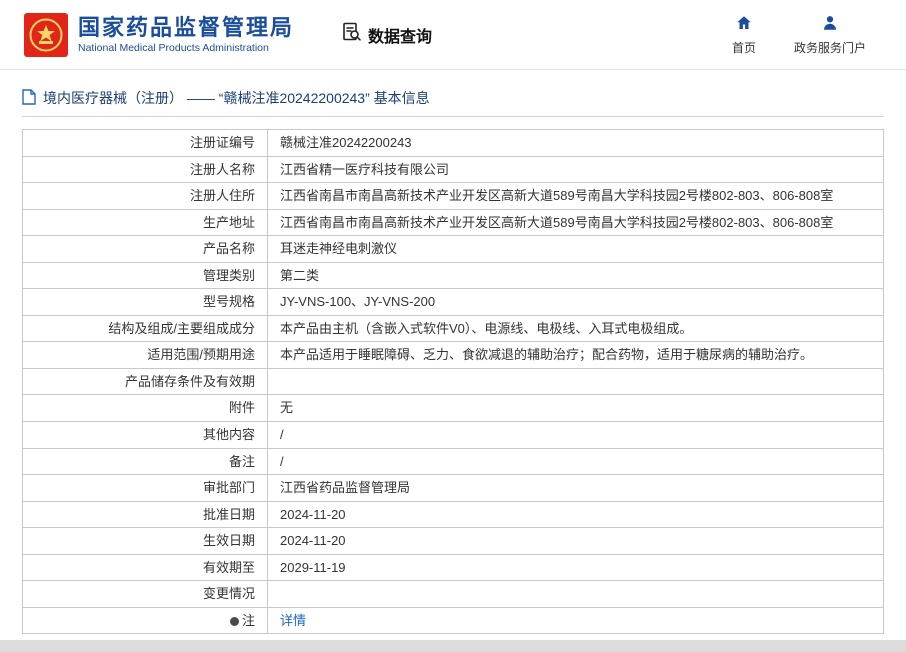  What do you see at coordinates (575, 143) in the screenshot?
I see `row-value: 赣械注准20242200243` at bounding box center [575, 143].